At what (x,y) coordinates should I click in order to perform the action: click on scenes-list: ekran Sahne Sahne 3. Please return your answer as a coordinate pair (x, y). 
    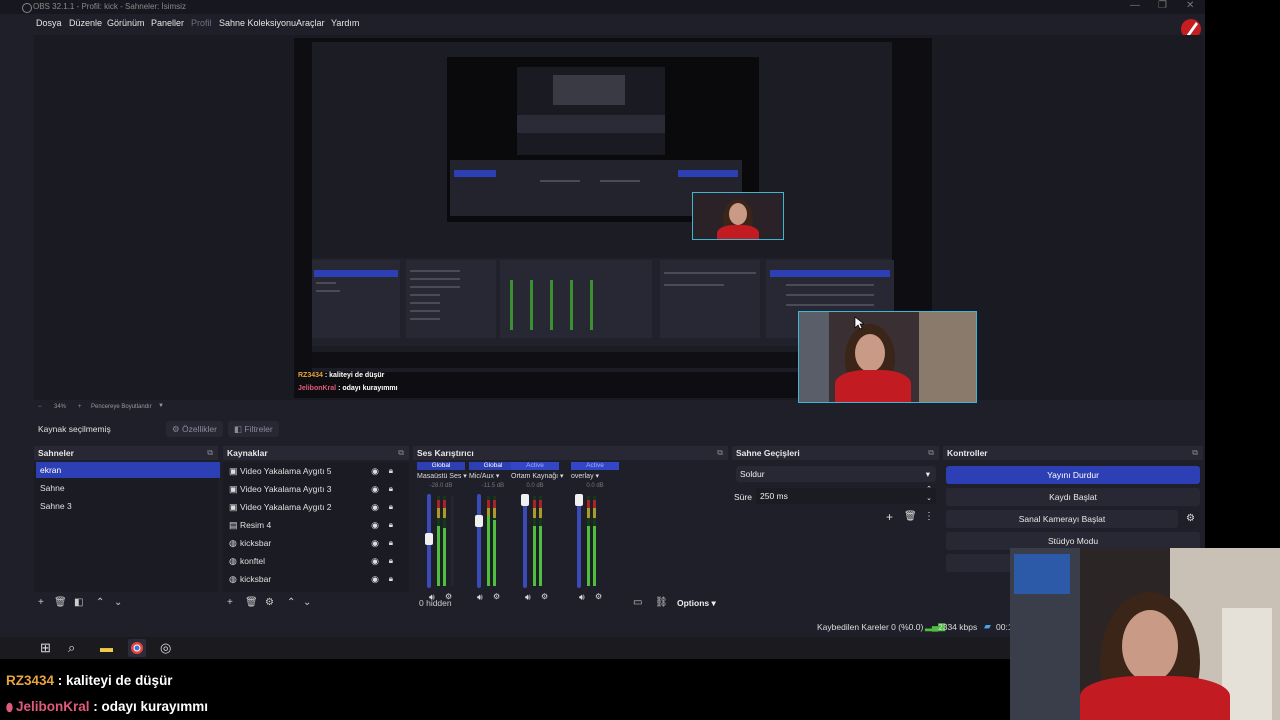
    Looking at the image, I should click on (127, 527).